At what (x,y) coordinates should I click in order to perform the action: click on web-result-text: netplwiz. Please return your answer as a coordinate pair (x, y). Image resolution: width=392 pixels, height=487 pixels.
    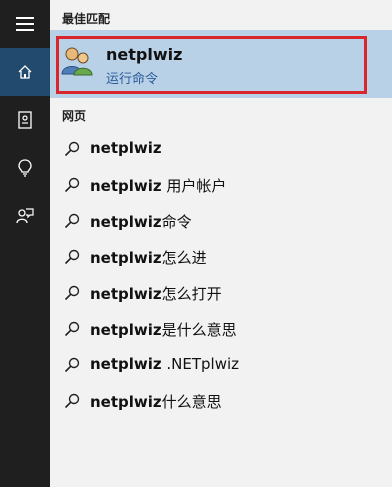
    Looking at the image, I should click on (126, 148).